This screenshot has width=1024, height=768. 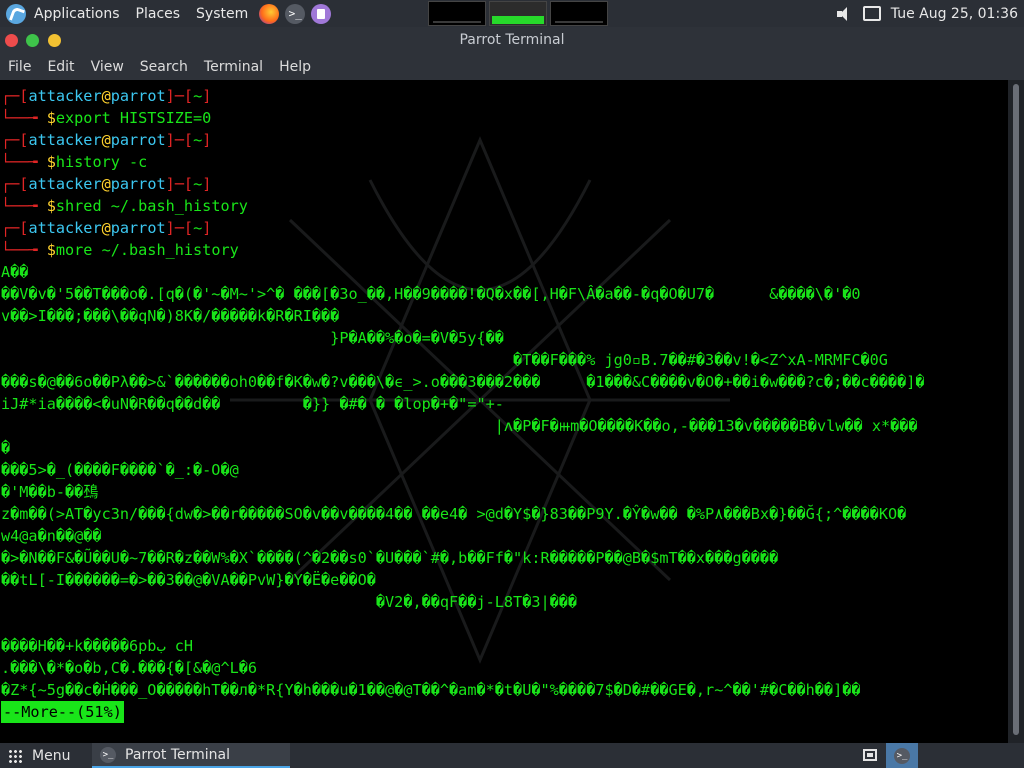 What do you see at coordinates (51, 755) in the screenshot?
I see `menu-label: Menu` at bounding box center [51, 755].